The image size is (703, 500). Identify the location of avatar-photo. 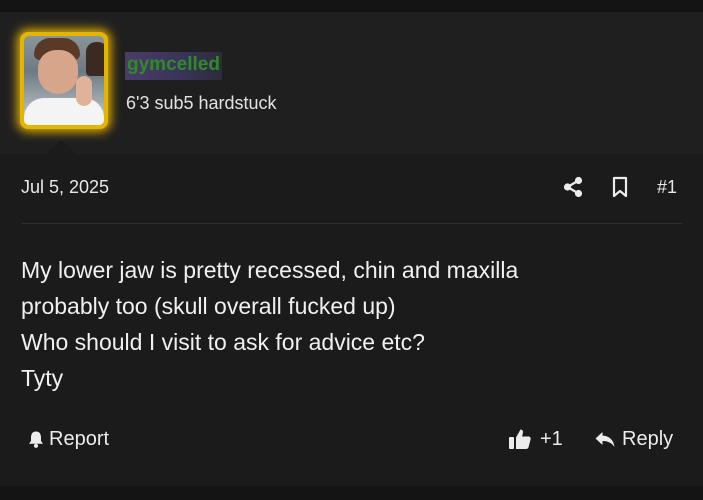
(64, 80).